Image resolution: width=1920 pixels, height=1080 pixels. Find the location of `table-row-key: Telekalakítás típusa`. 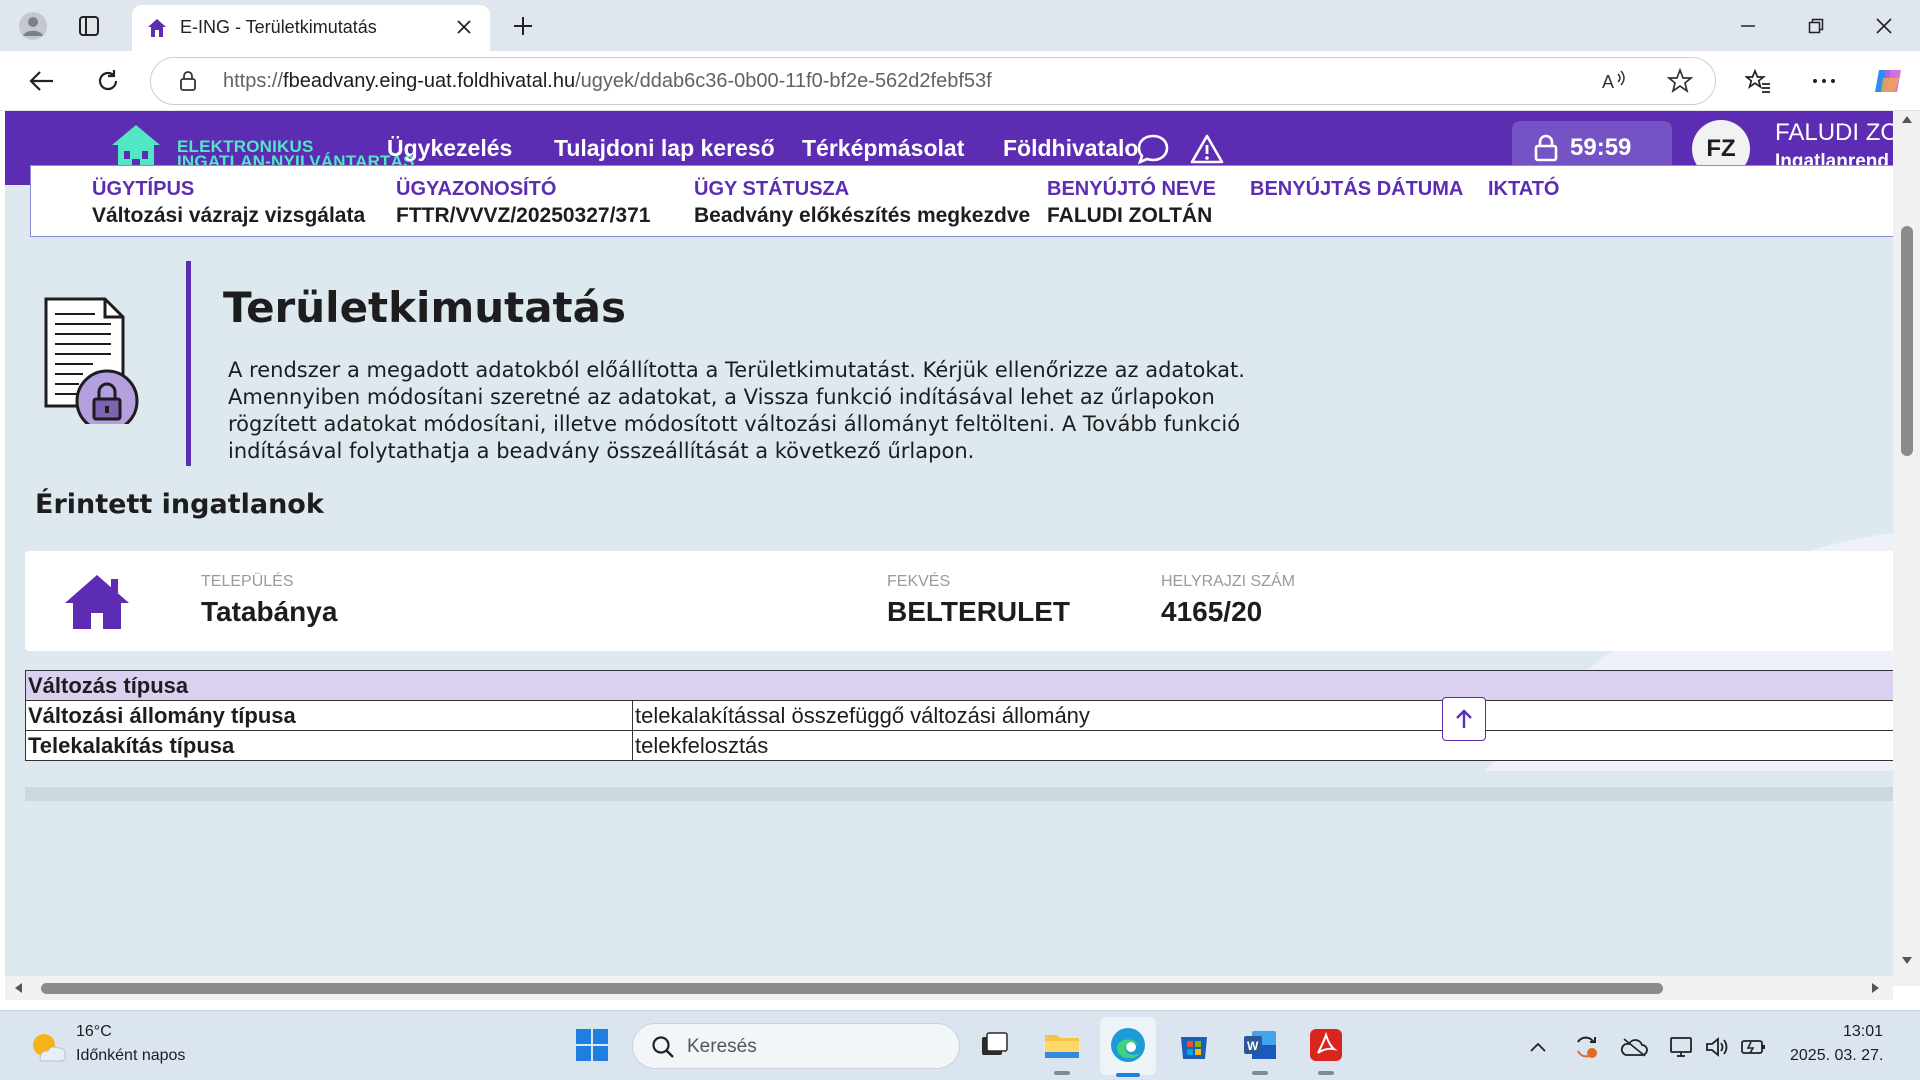

table-row-key: Telekalakítás típusa is located at coordinates (329, 745).